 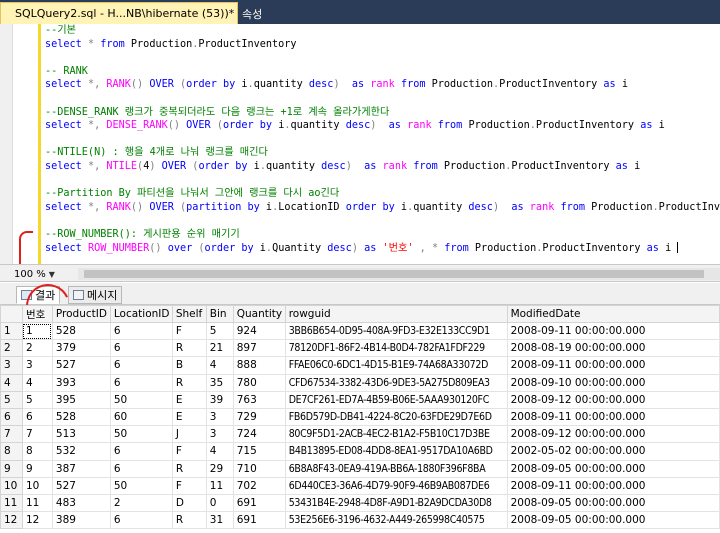 I want to click on table-cell: 10, so click(x=37, y=485).